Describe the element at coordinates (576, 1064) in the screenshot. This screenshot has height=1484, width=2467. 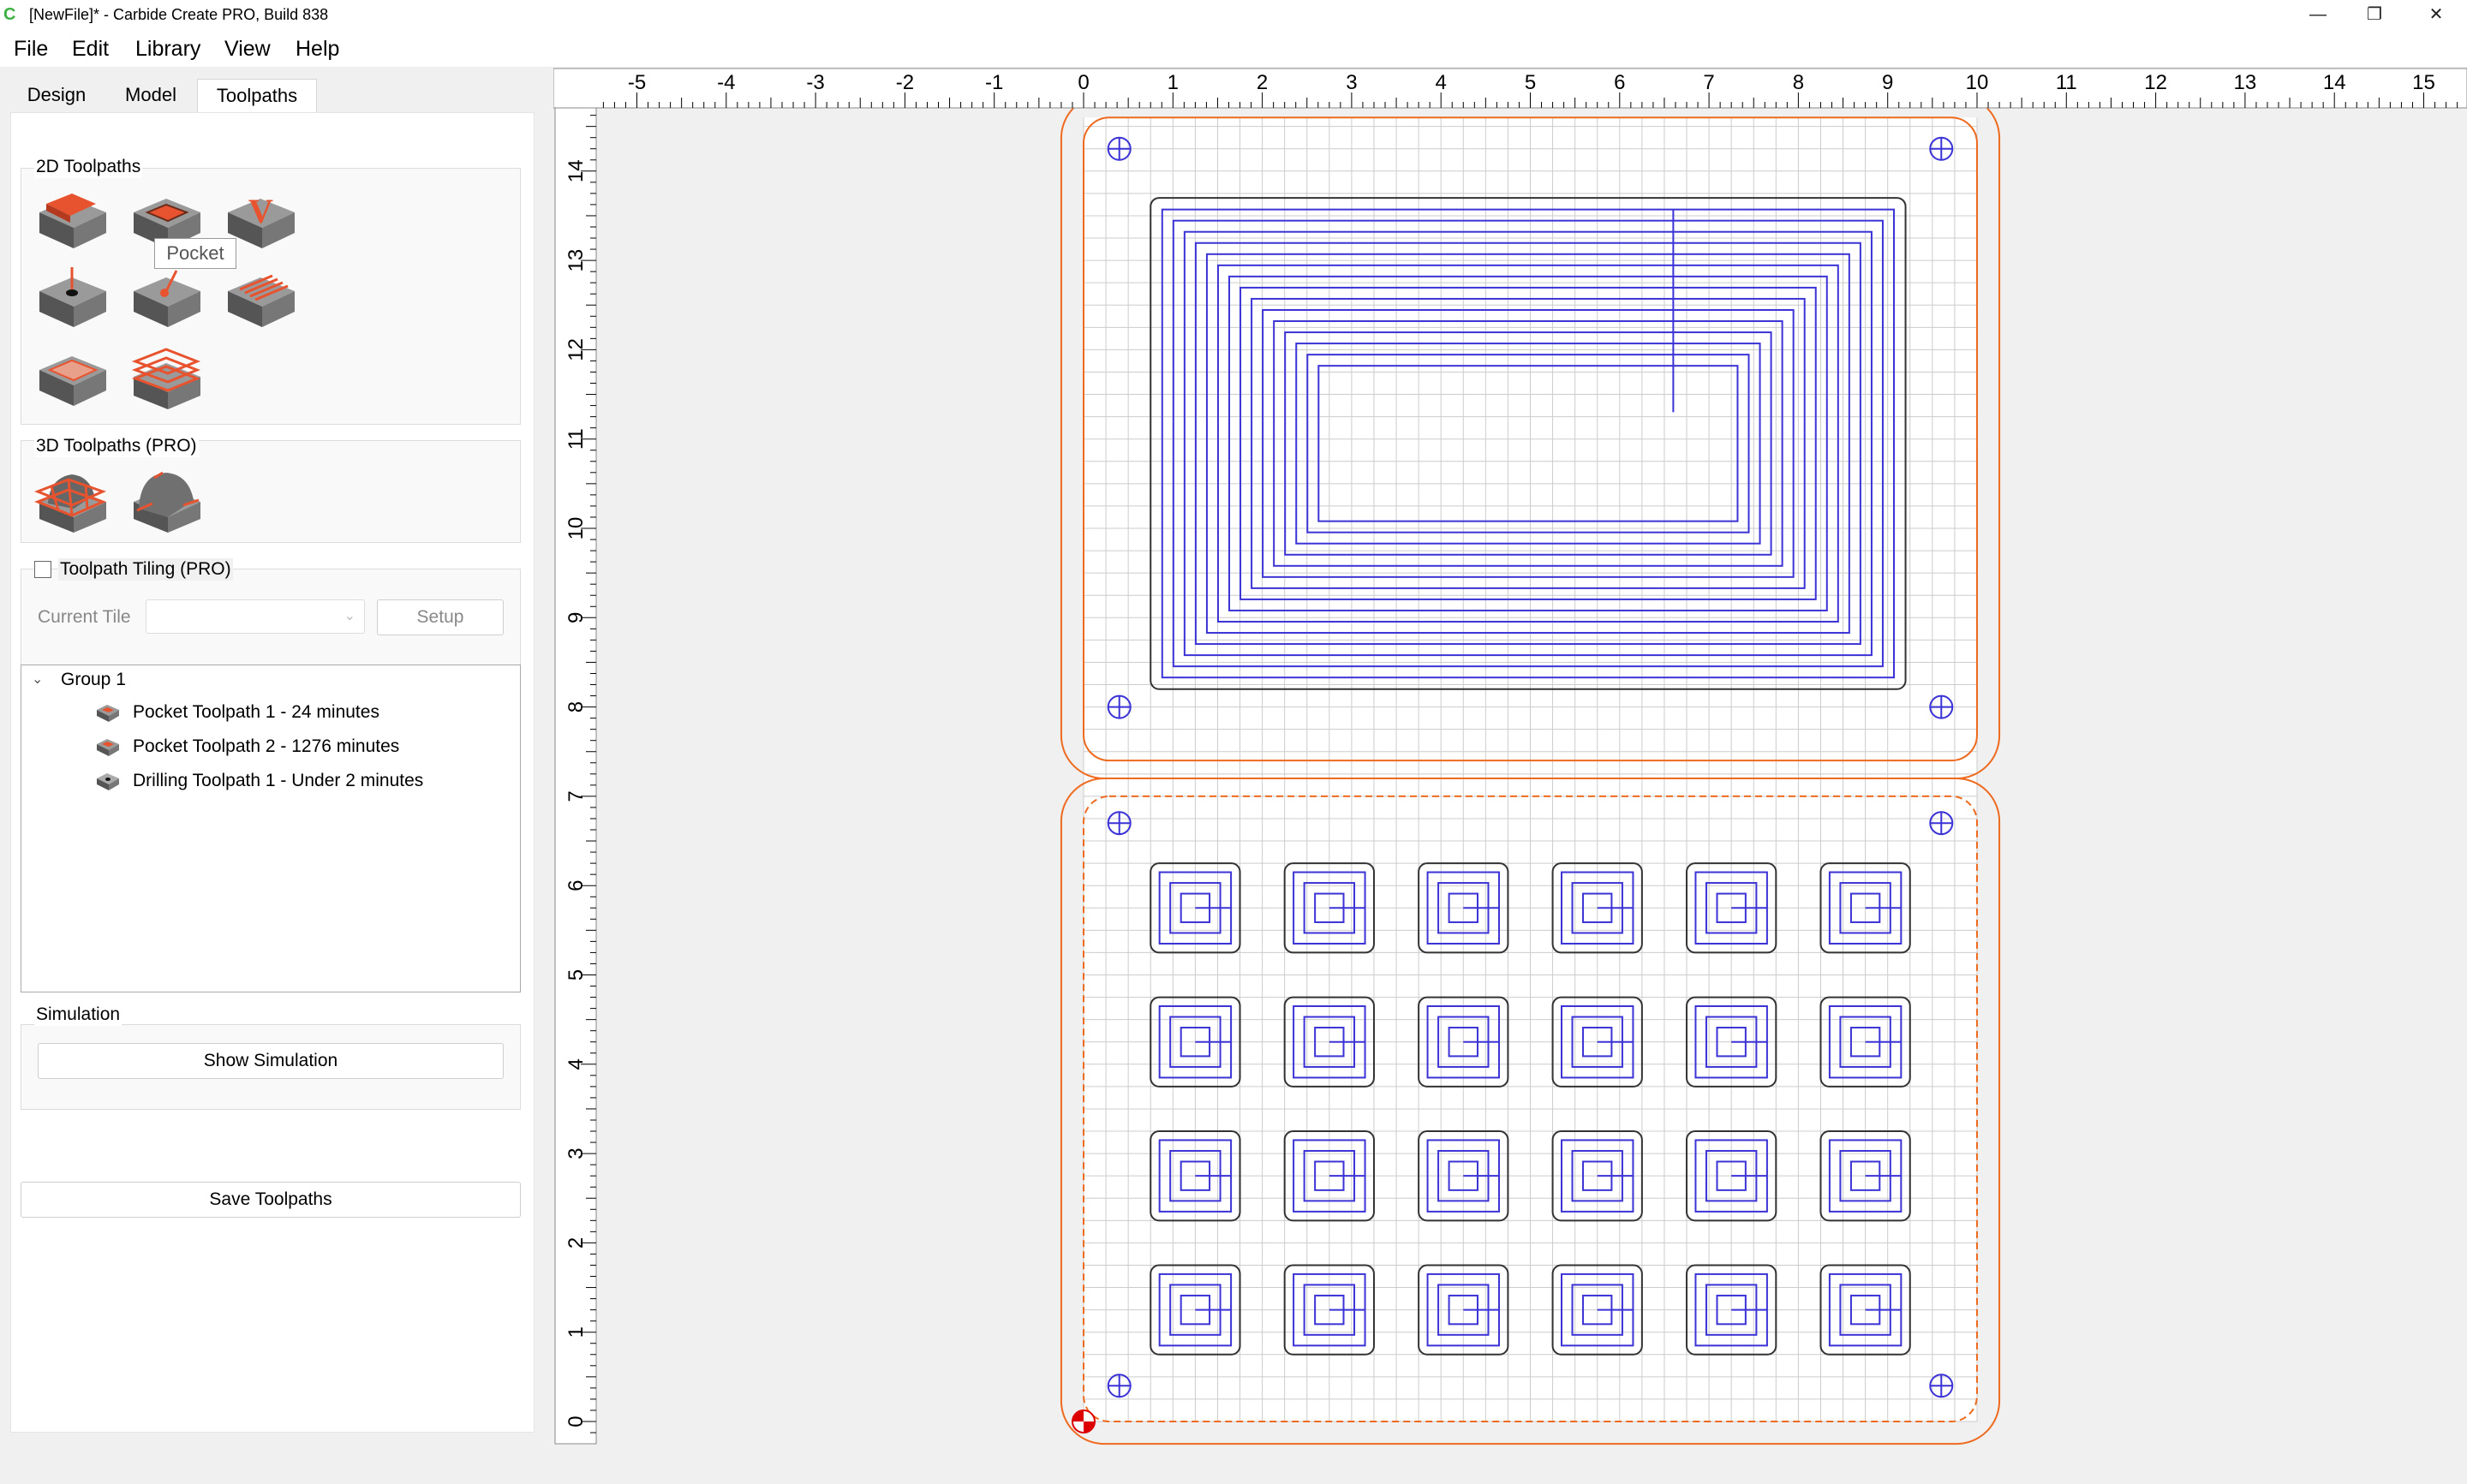
I see `ruler-y-label: 4` at that location.